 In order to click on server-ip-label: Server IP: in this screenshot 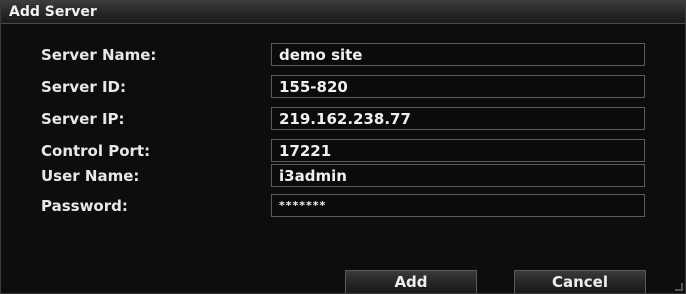, I will do `click(83, 119)`.